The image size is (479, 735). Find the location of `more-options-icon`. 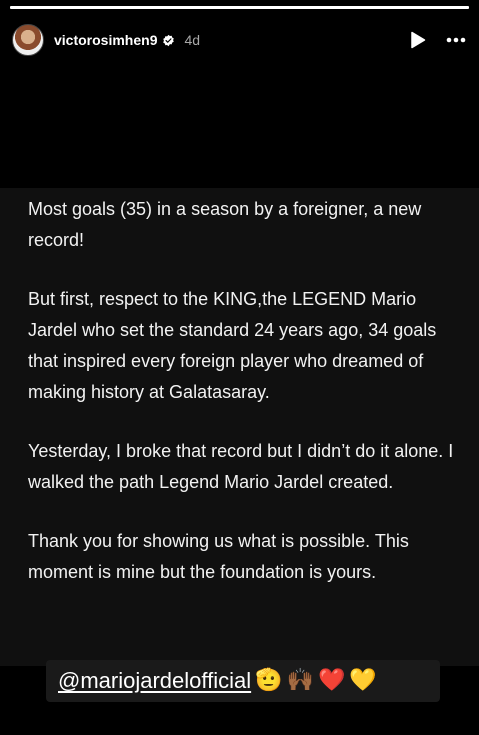

more-options-icon is located at coordinates (456, 40).